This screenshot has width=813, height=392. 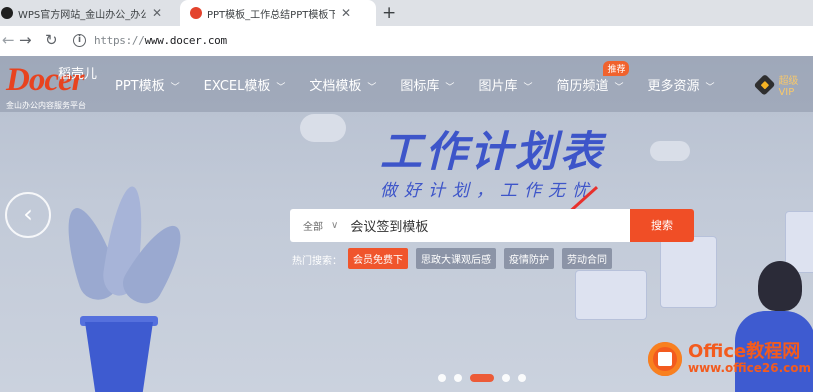 What do you see at coordinates (186, 40) in the screenshot?
I see `url-host: www.docer.com` at bounding box center [186, 40].